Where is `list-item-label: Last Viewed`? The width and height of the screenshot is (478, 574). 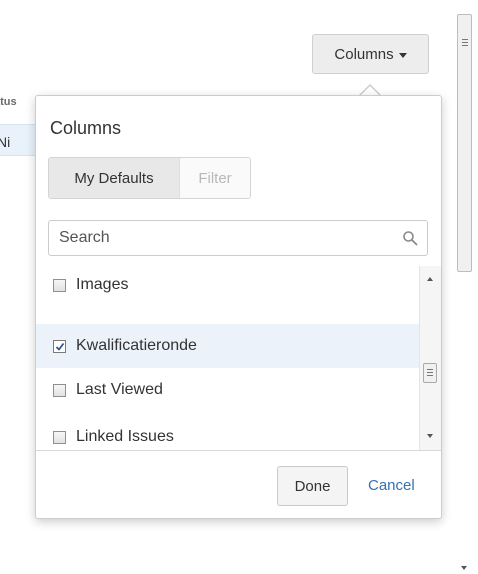
list-item-label: Last Viewed is located at coordinates (119, 389).